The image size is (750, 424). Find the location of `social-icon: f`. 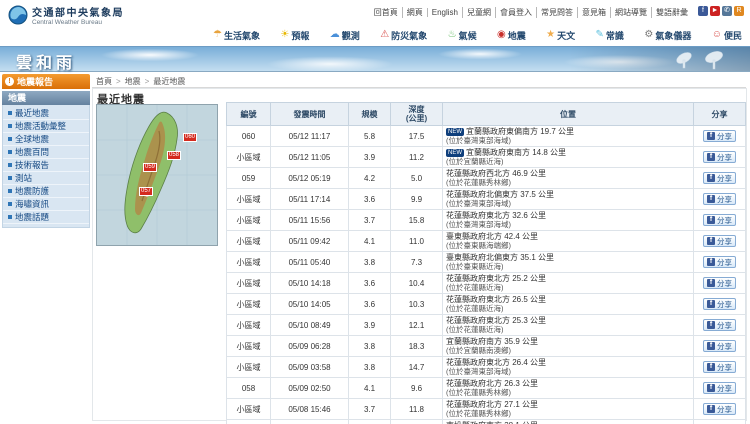

social-icon: f is located at coordinates (703, 11).